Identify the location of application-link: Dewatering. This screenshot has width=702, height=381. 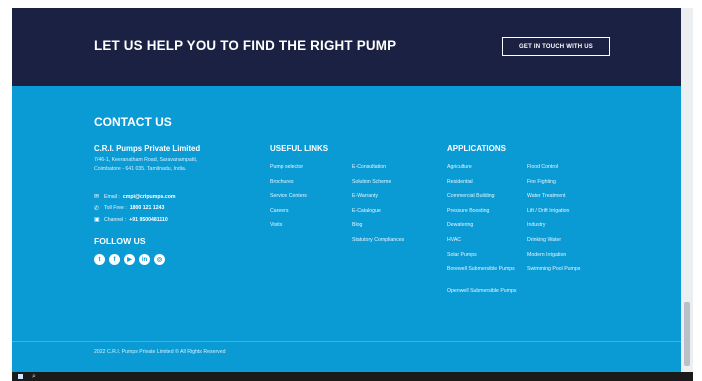
(483, 228).